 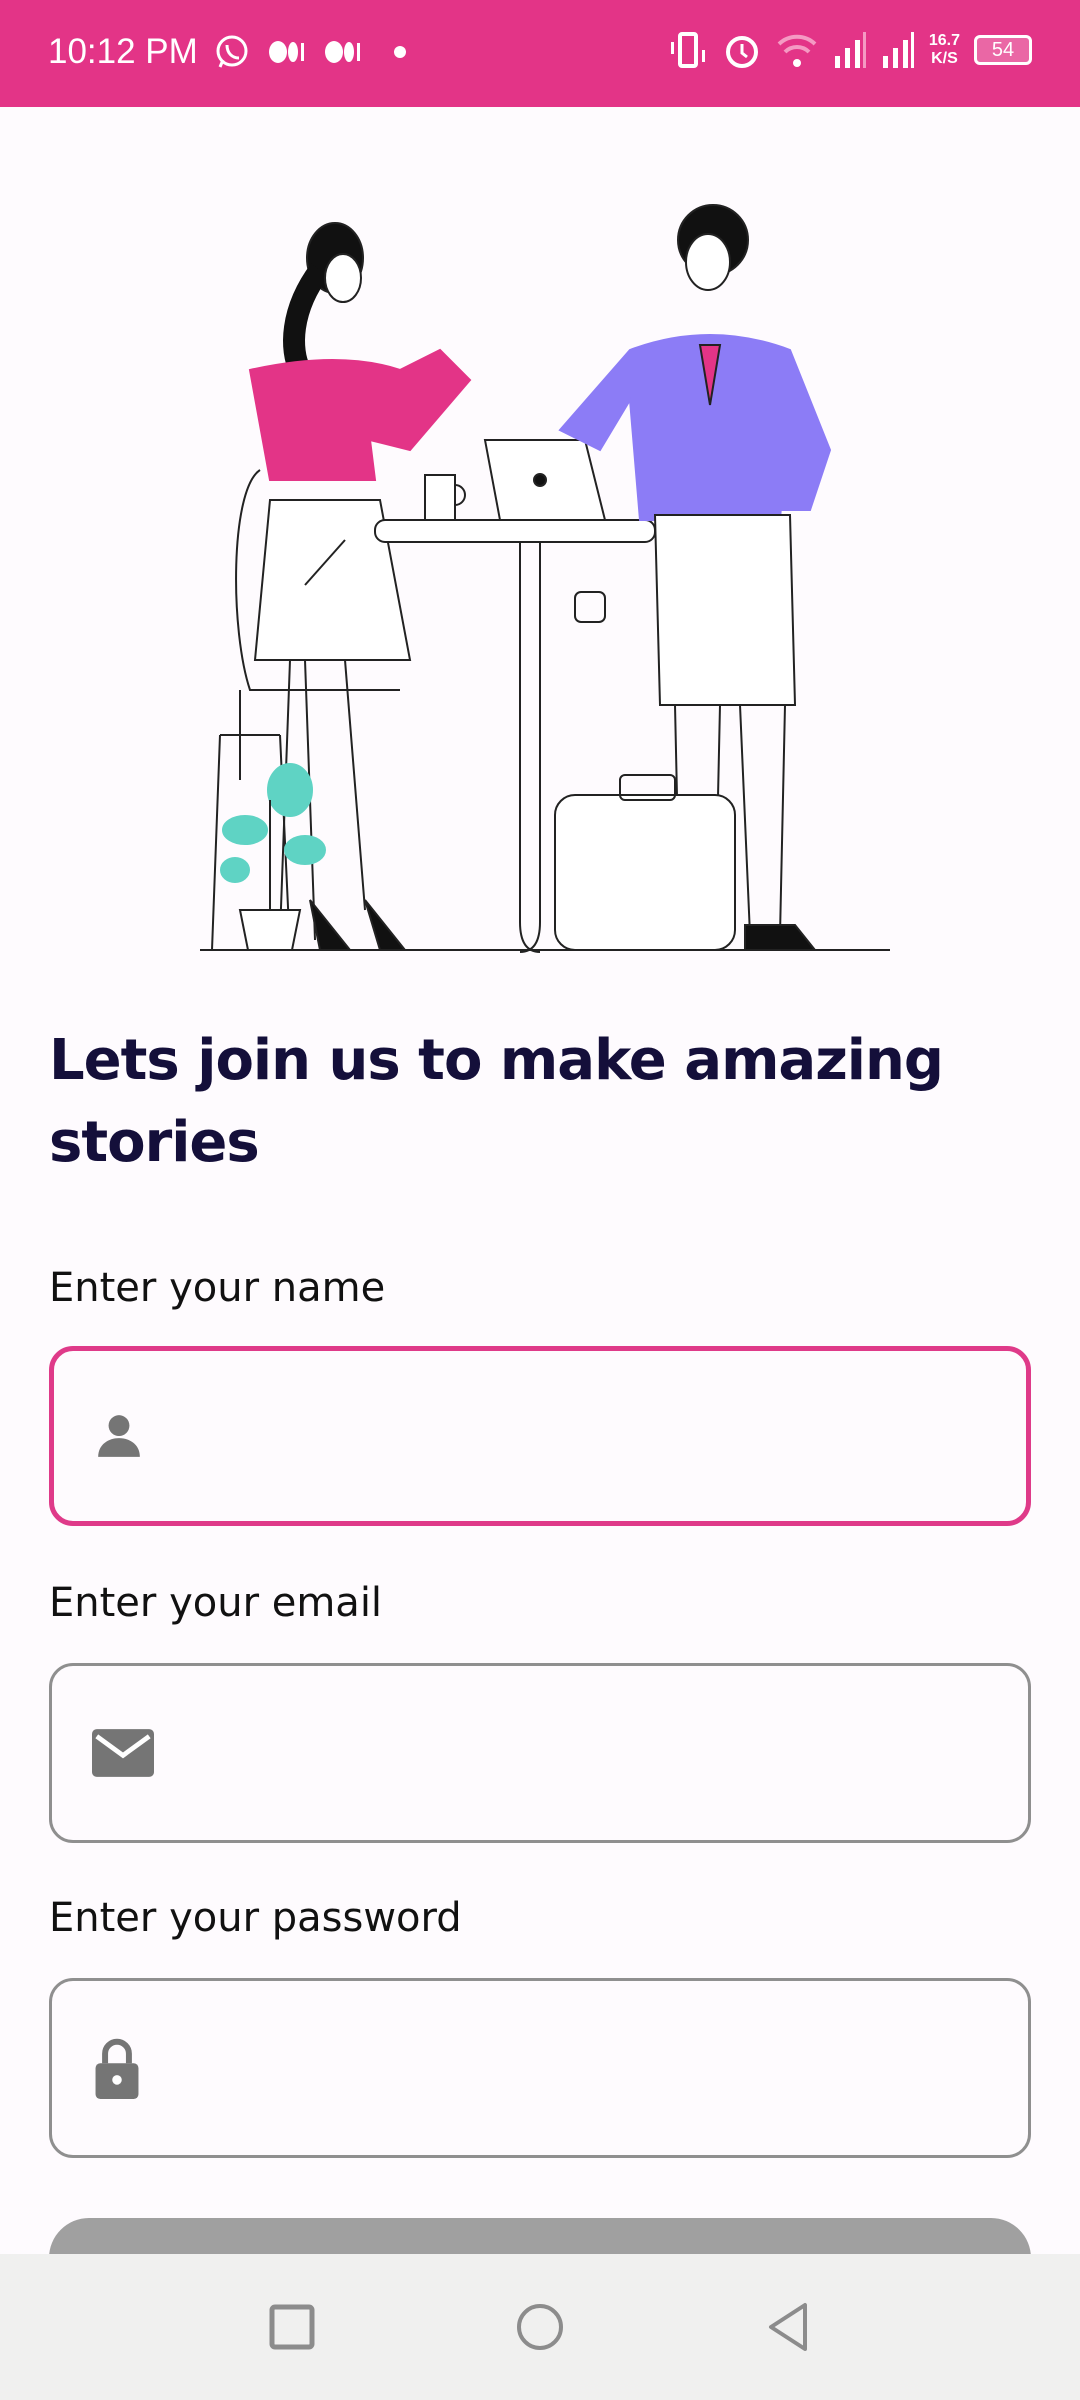 What do you see at coordinates (540, 53) in the screenshot?
I see `status-bar: 10:12 PM 16.7 K/S 54` at bounding box center [540, 53].